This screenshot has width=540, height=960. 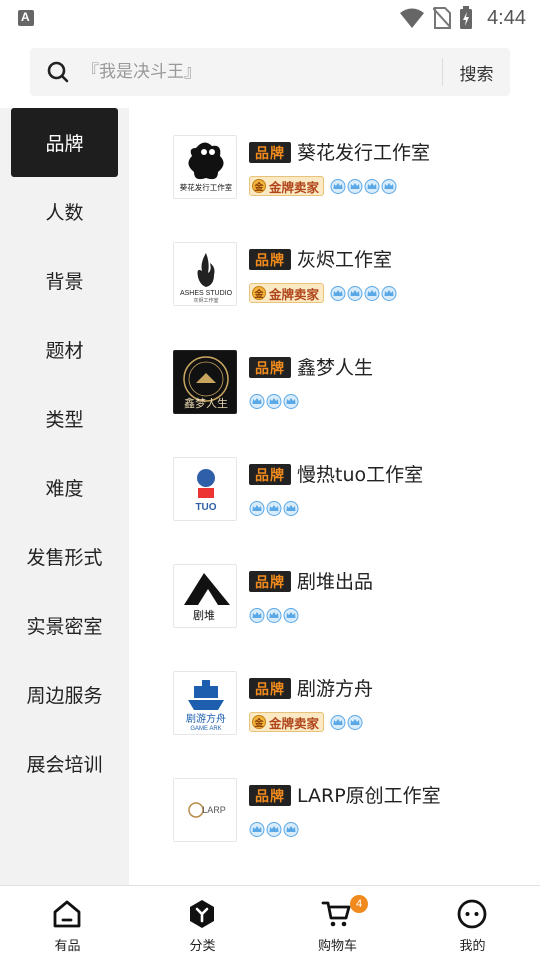 What do you see at coordinates (412, 18) in the screenshot?
I see `wifi-icon` at bounding box center [412, 18].